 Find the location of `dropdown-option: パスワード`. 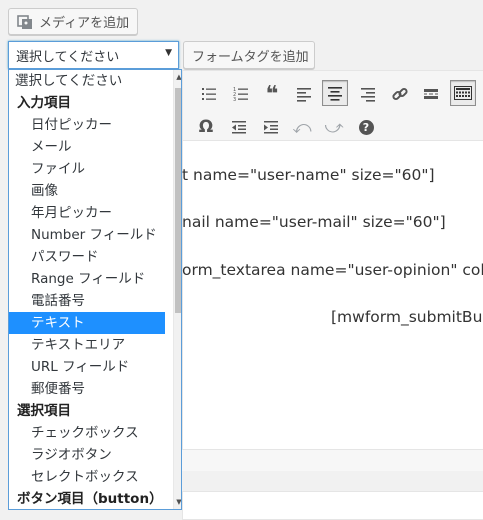

dropdown-option: パスワード is located at coordinates (87, 257).